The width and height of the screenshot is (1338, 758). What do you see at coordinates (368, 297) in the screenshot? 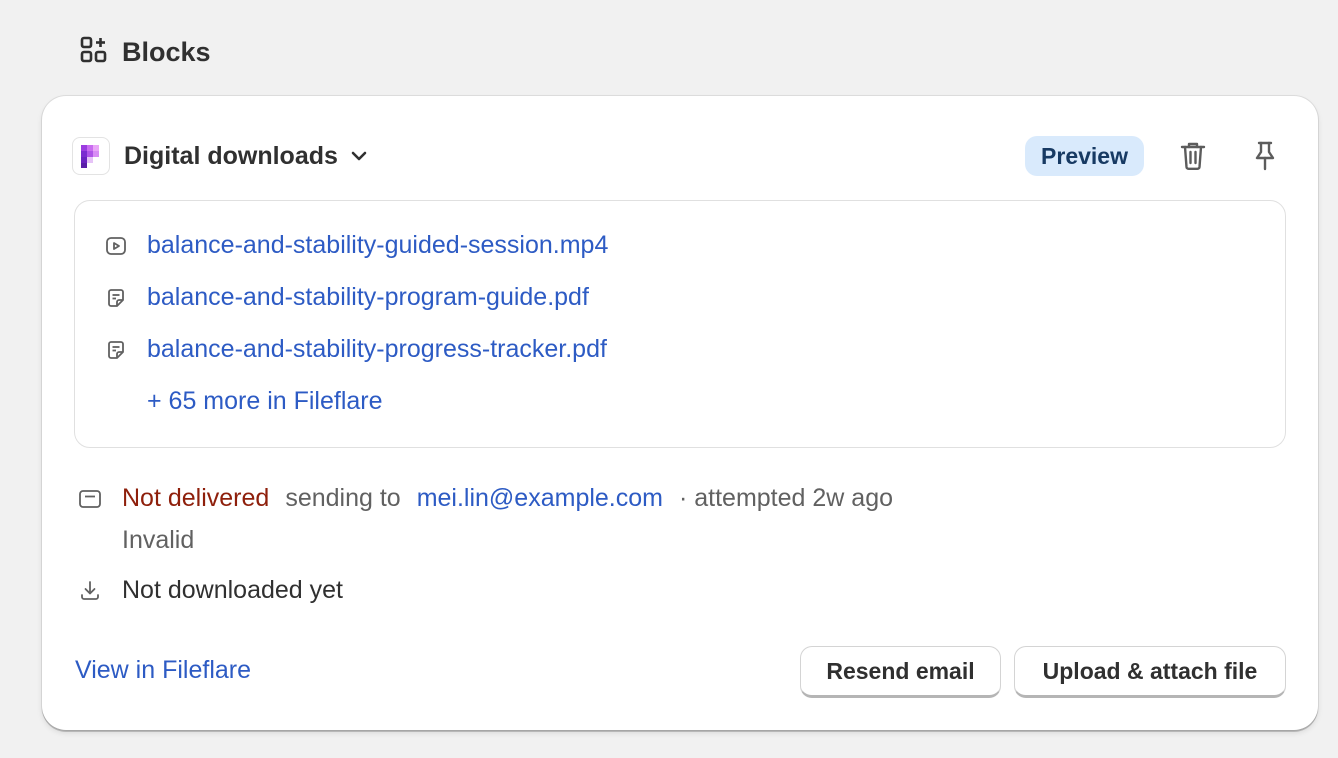
I see `file-link: balance-and-stability-program-guide.pdf` at bounding box center [368, 297].